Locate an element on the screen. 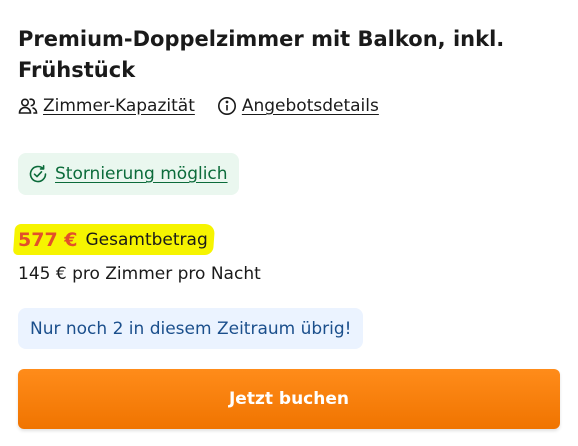  total-price-row: 577 € Gesamtbetrag is located at coordinates (114, 239).